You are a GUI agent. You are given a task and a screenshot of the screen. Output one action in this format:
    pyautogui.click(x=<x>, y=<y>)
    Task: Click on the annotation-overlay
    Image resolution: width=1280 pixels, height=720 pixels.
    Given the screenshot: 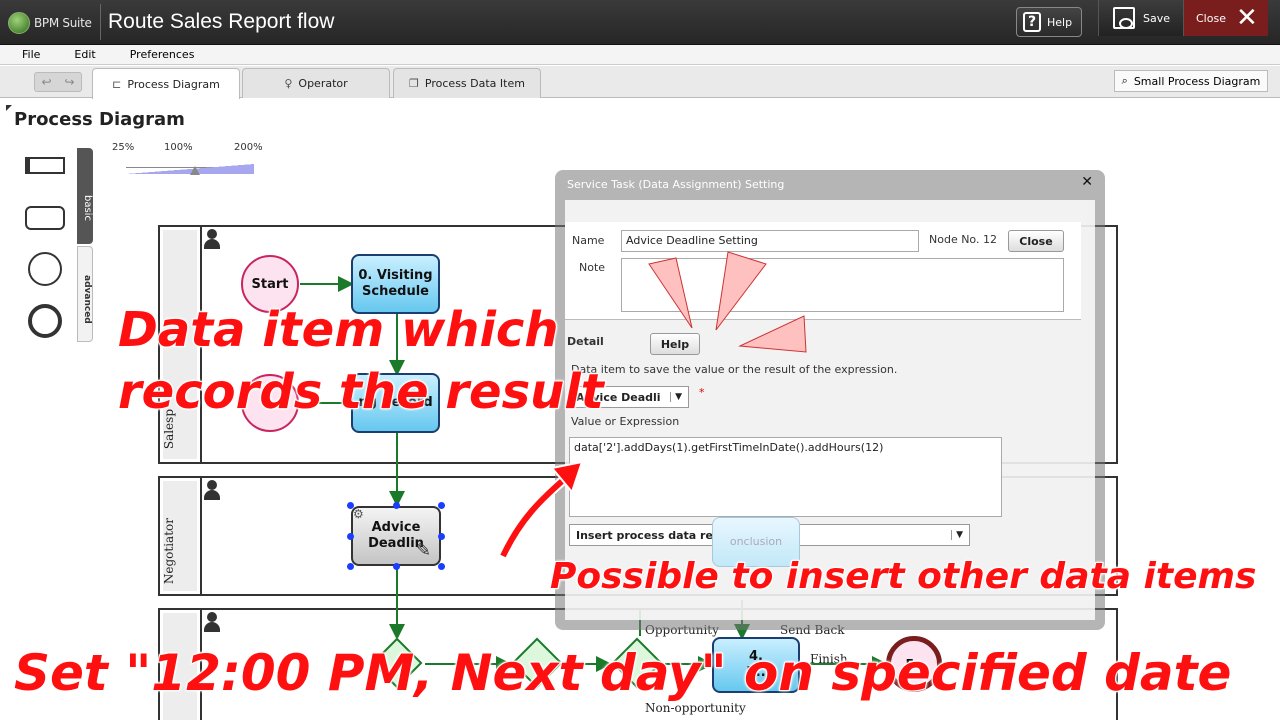 What is the action you would take?
    pyautogui.click(x=652, y=405)
    